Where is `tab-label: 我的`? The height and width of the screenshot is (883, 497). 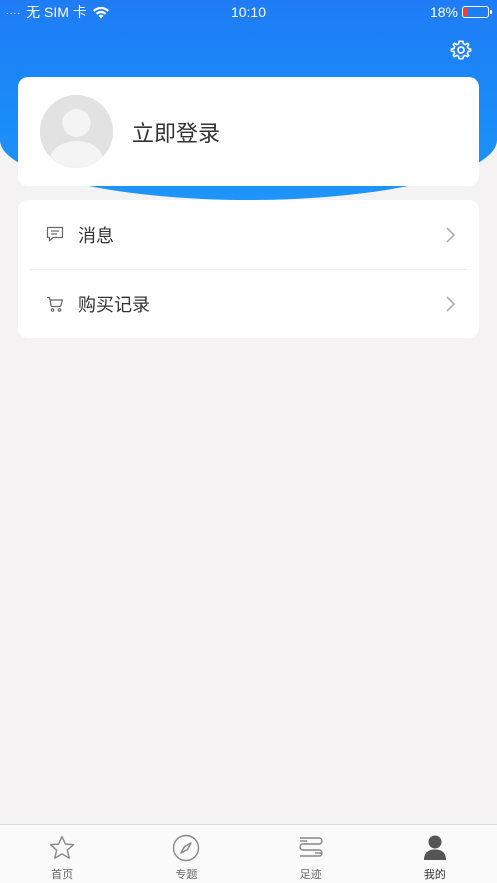
tab-label: 我的 is located at coordinates (434, 874).